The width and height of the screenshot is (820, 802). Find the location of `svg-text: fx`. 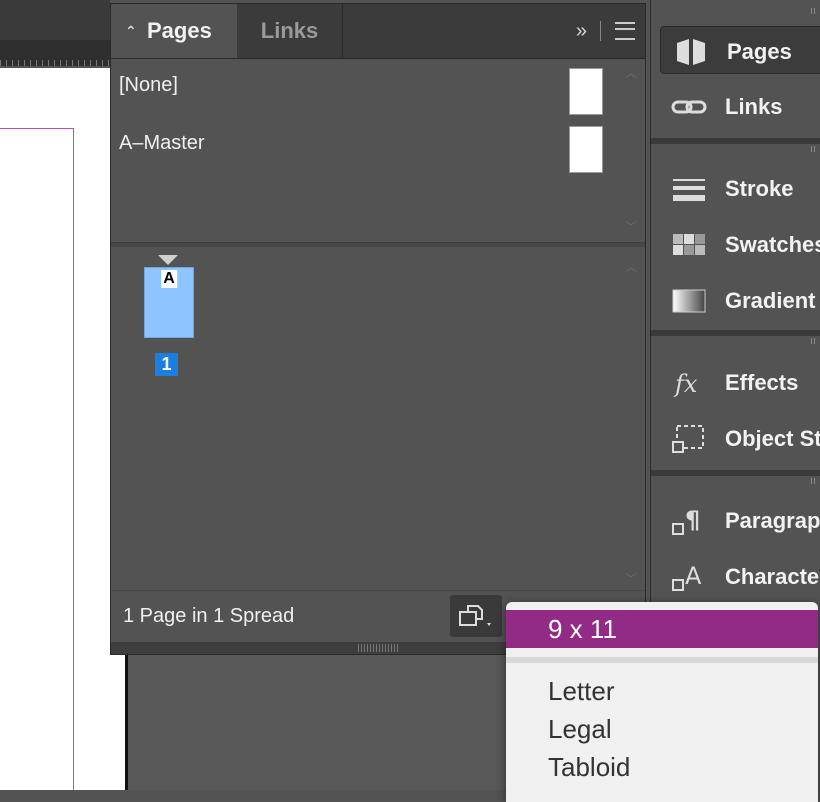

svg-text: fx is located at coordinates (685, 384).